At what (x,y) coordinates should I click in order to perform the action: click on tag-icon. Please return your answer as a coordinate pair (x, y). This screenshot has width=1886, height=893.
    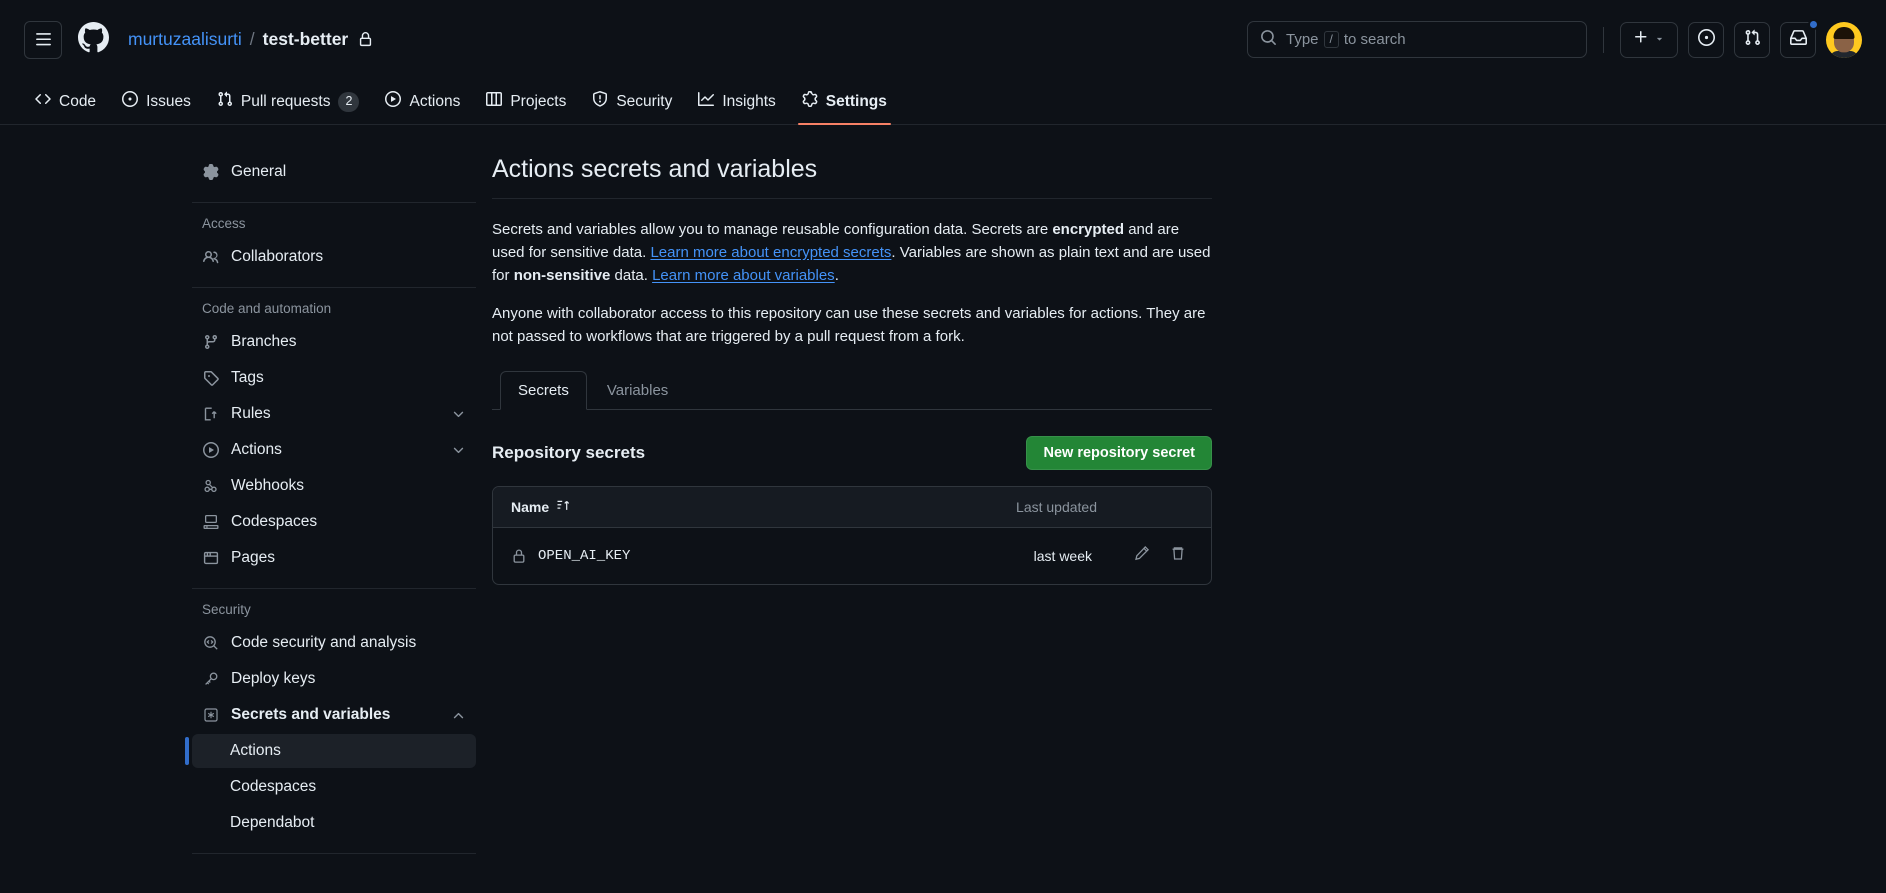
    Looking at the image, I should click on (211, 378).